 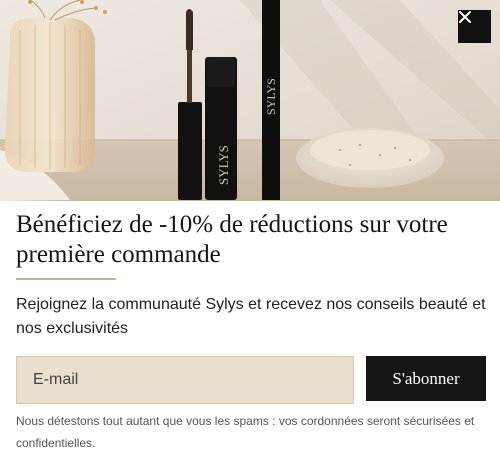 I want to click on email-input, so click(x=185, y=380).